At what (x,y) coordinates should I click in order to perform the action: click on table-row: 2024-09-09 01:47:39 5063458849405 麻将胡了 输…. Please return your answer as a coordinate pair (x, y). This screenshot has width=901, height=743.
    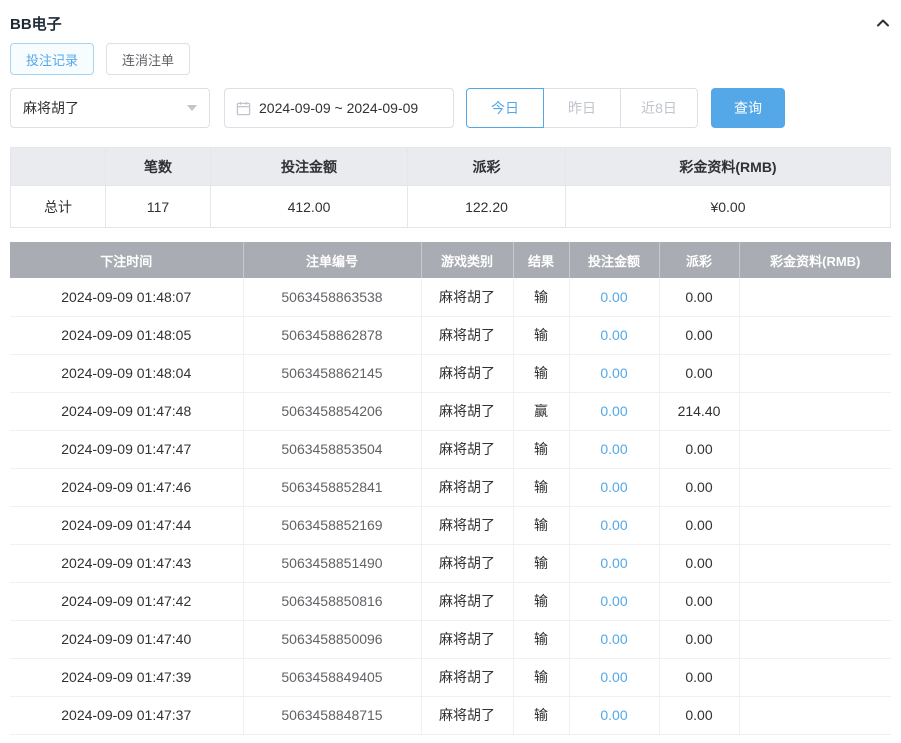
    Looking at the image, I should click on (450, 677).